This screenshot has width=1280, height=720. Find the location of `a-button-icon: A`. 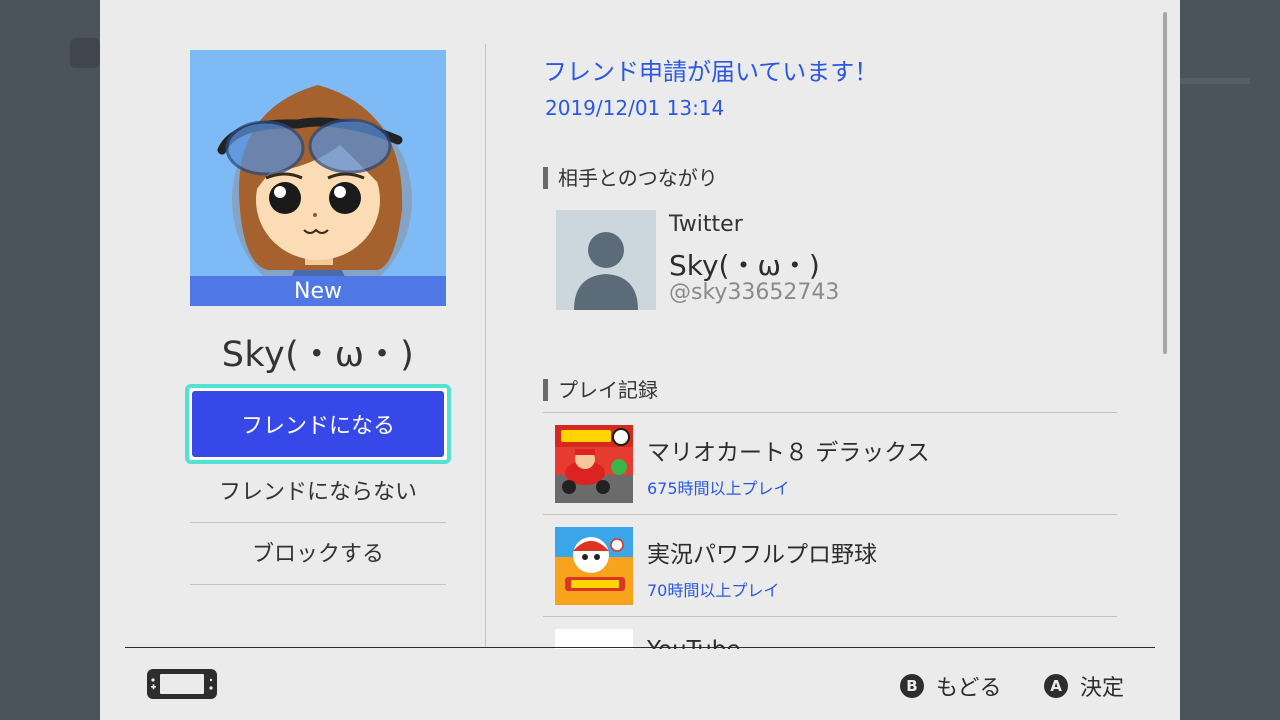

a-button-icon: A is located at coordinates (1056, 686).